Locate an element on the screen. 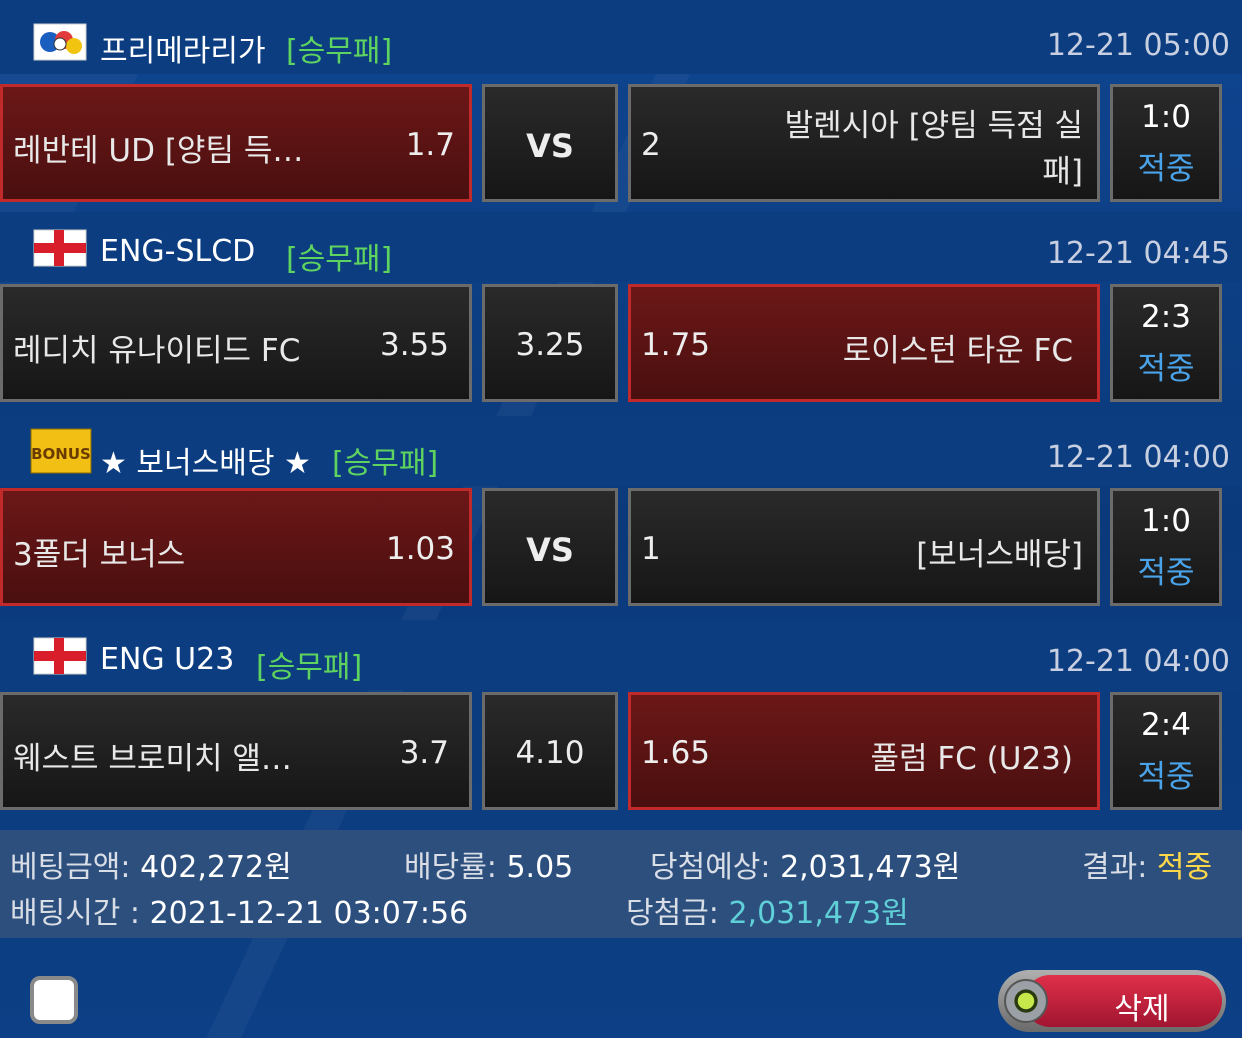 The image size is (1242, 1038). away-team-name: 로이스턴 타운 FC is located at coordinates (957, 351).